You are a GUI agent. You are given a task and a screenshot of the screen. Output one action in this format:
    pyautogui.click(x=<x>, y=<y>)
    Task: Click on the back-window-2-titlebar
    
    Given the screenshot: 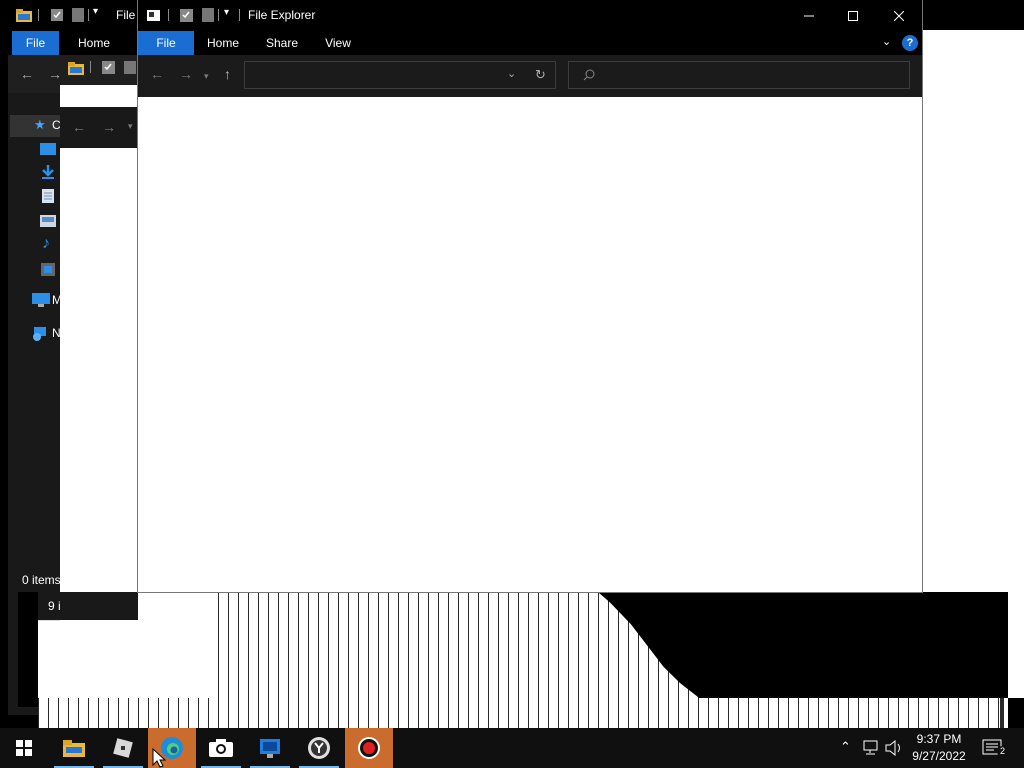 What is the action you would take?
    pyautogui.click(x=99, y=70)
    